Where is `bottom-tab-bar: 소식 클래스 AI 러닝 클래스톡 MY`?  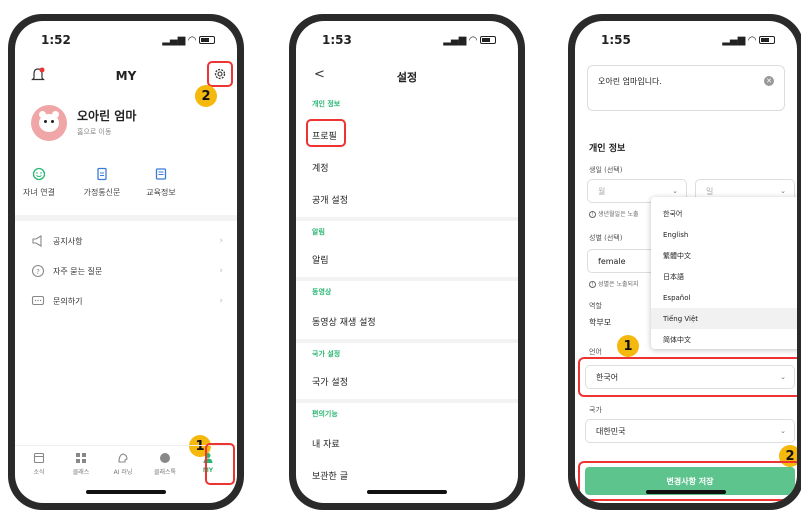 bottom-tab-bar: 소식 클래스 AI 러닝 클래스톡 MY is located at coordinates (126, 464).